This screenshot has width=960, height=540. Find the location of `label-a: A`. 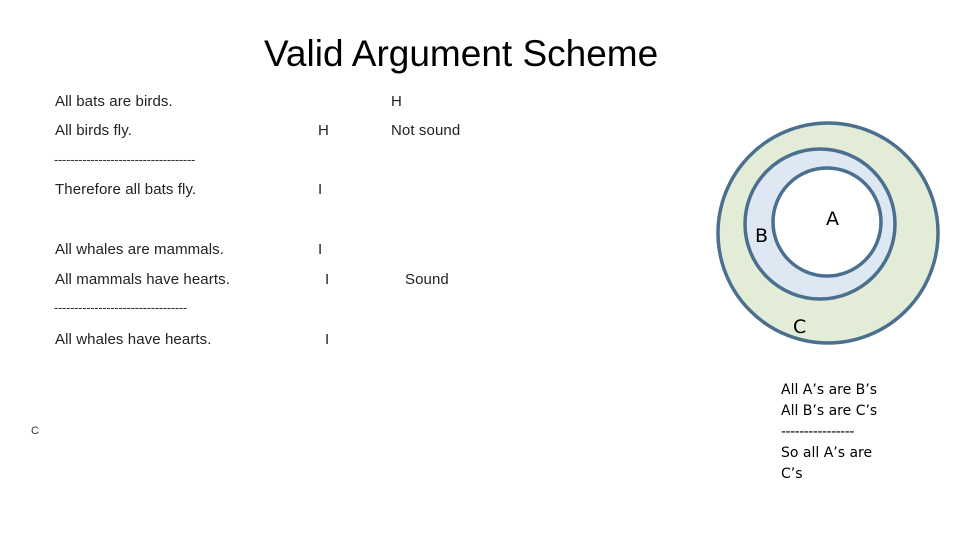

label-a: A is located at coordinates (832, 219).